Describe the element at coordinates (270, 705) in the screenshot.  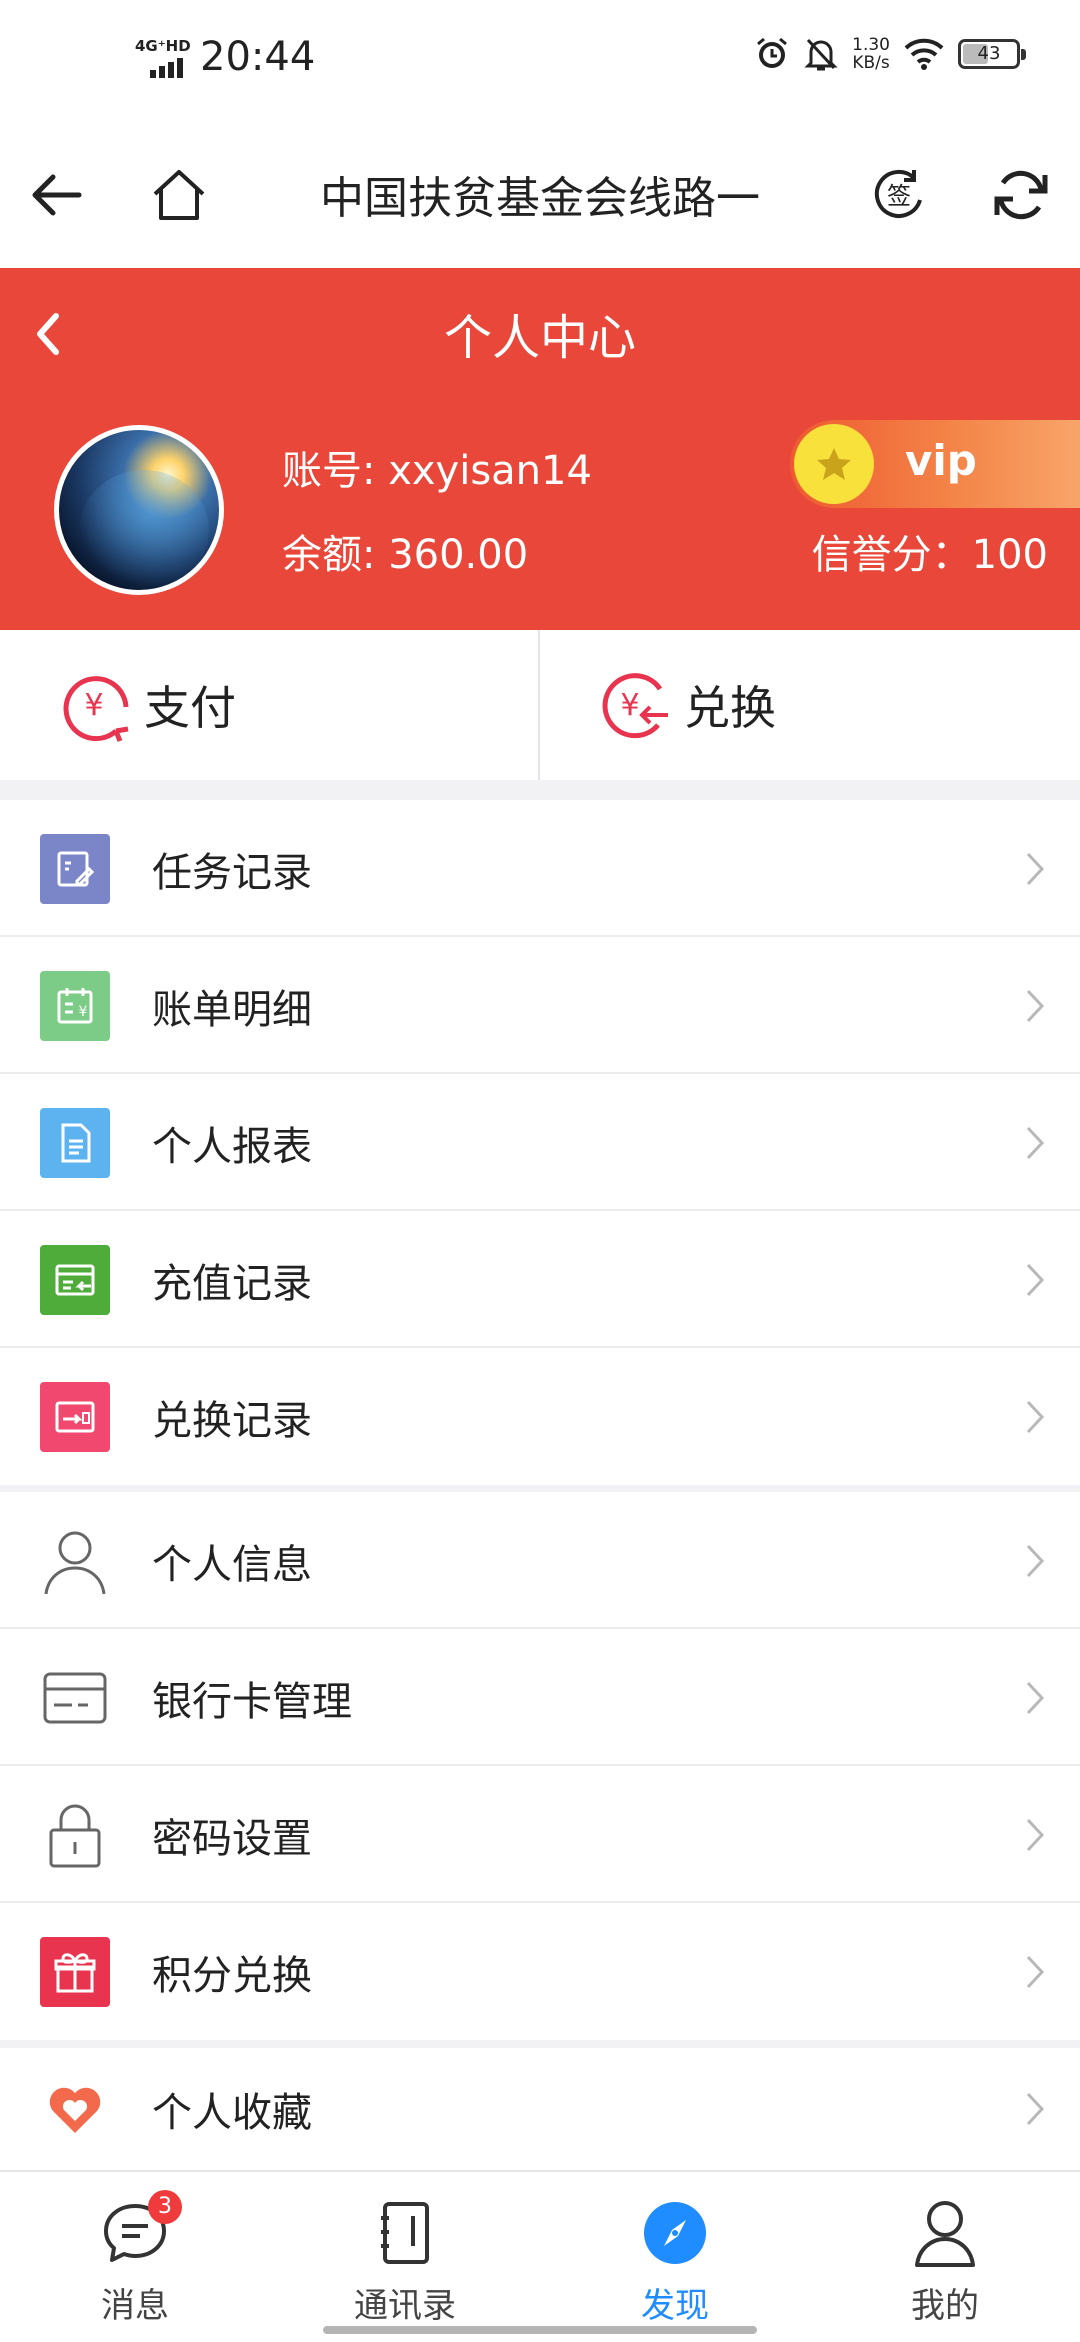
I see `pay-button: ¥ 支付` at that location.